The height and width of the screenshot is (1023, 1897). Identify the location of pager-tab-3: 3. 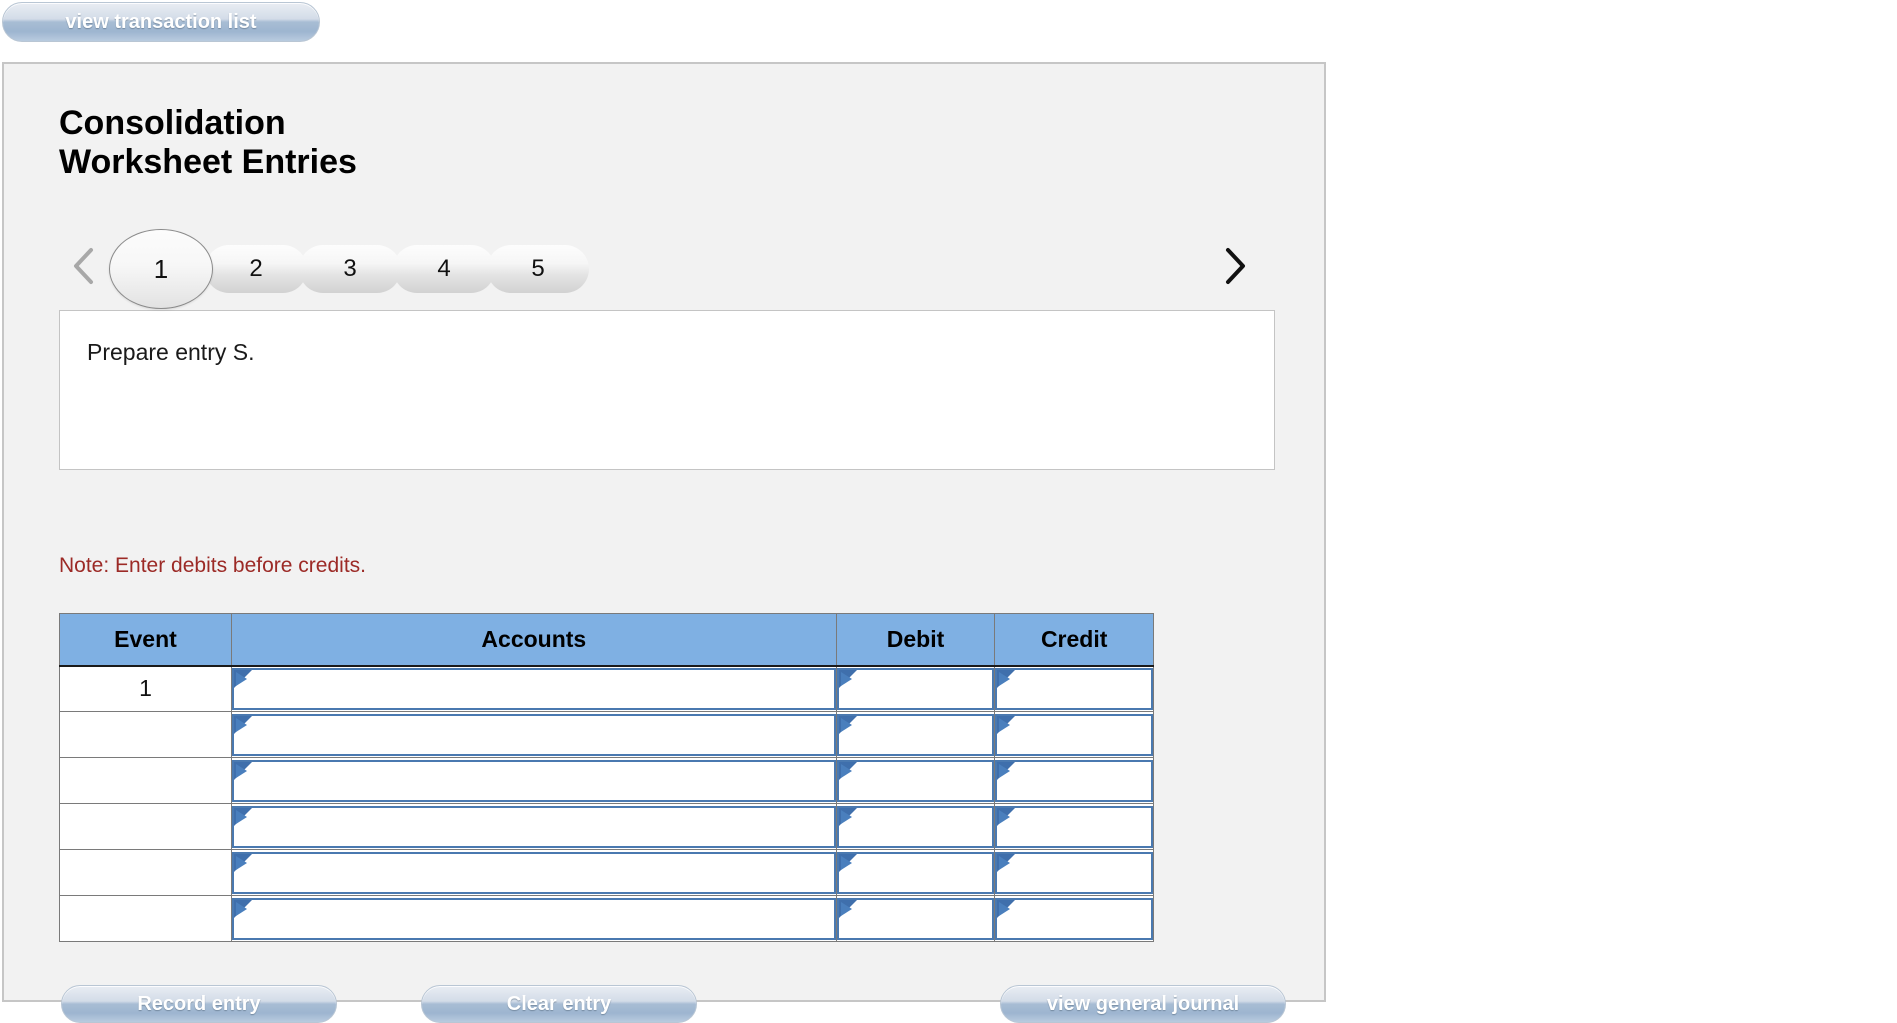
(350, 269).